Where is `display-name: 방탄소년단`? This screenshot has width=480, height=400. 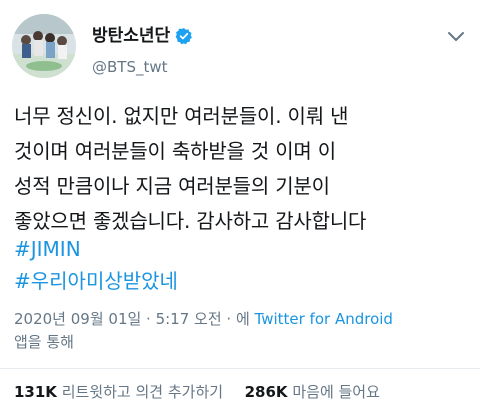 display-name: 방탄소년단 is located at coordinates (131, 36).